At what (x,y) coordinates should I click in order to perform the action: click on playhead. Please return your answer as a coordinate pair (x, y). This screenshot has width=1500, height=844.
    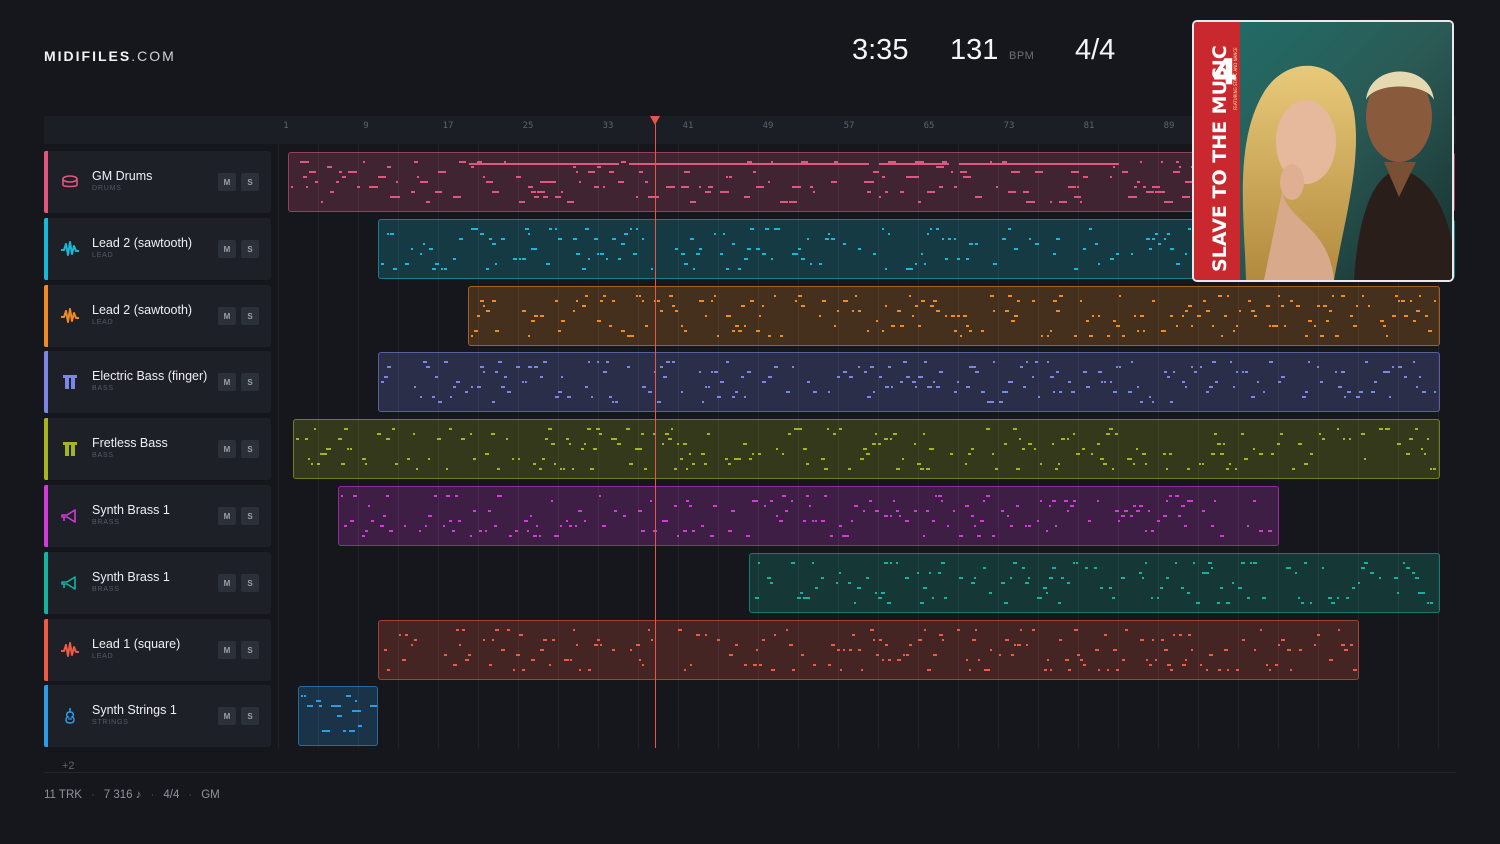
    Looking at the image, I should click on (655, 436).